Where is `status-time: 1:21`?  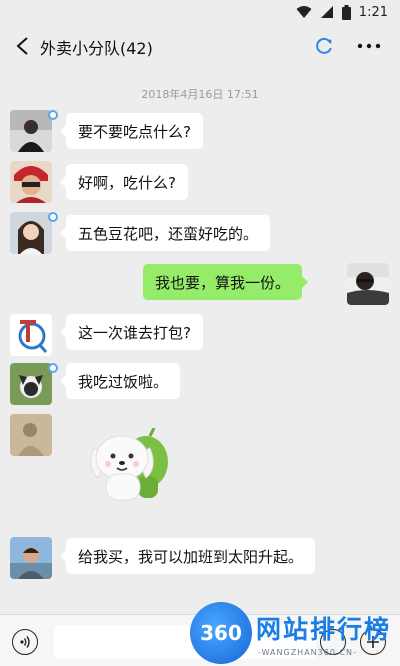
status-time: 1:21 is located at coordinates (373, 12).